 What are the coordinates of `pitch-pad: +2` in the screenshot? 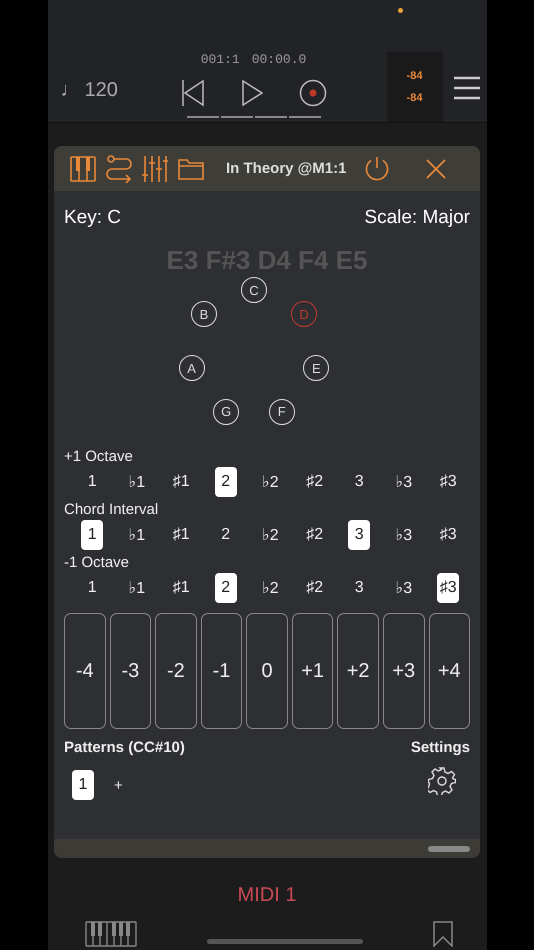 It's located at (358, 671).